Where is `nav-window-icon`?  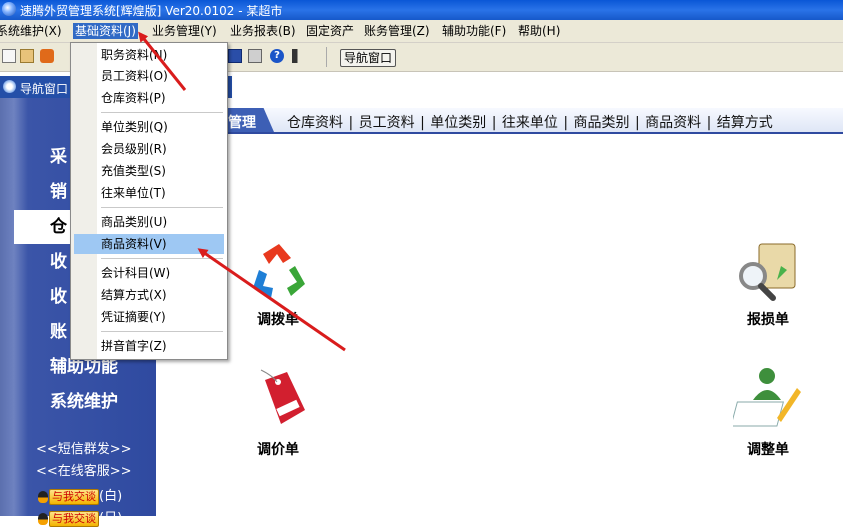
nav-window-icon is located at coordinates (9, 86).